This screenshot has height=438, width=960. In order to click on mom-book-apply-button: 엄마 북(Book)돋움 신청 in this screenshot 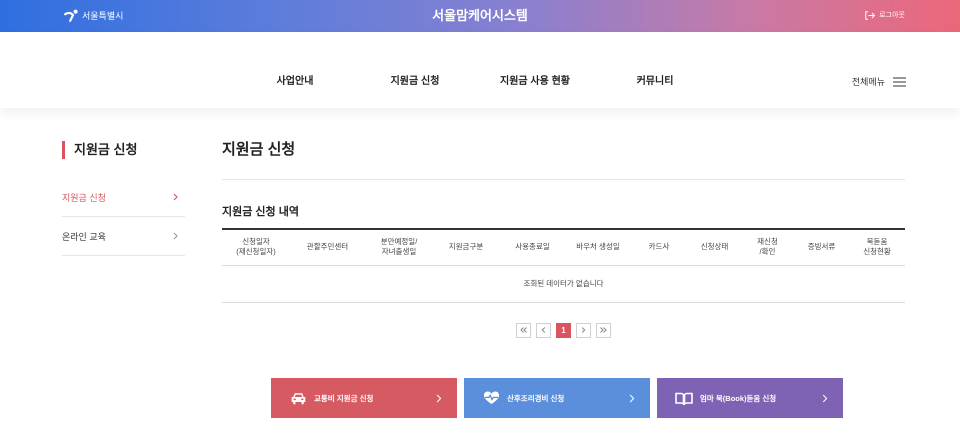, I will do `click(750, 398)`.